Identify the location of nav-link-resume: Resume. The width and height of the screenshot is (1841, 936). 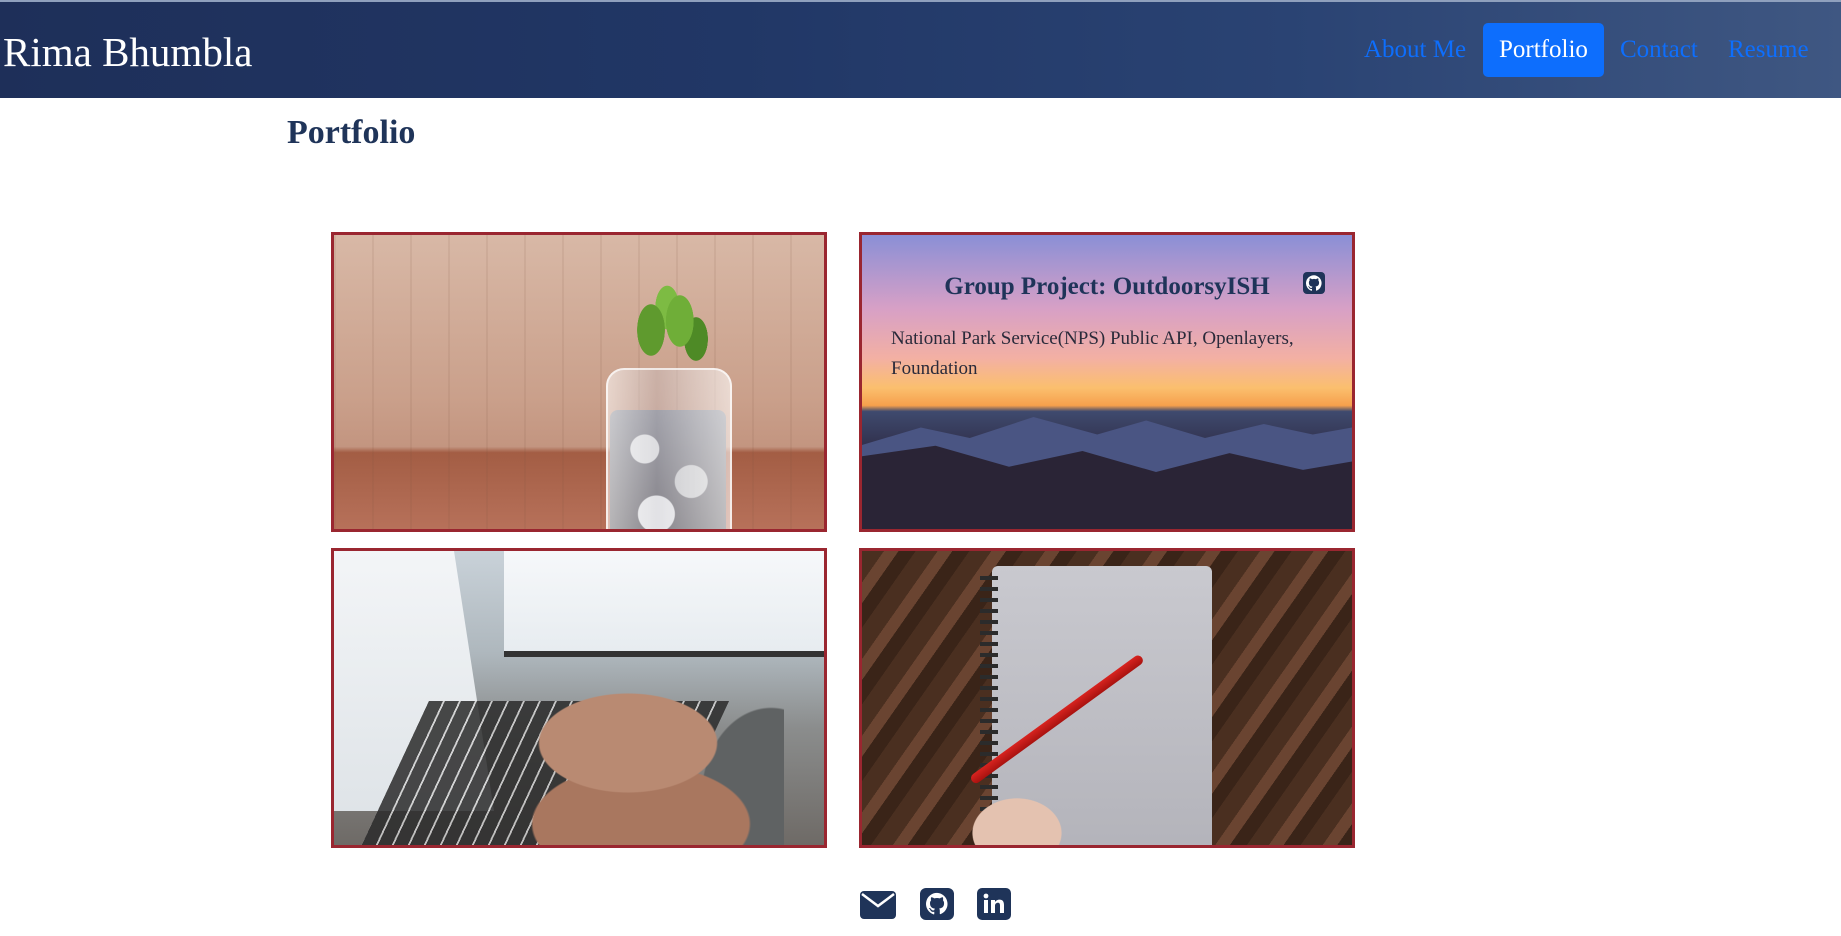
(1768, 50).